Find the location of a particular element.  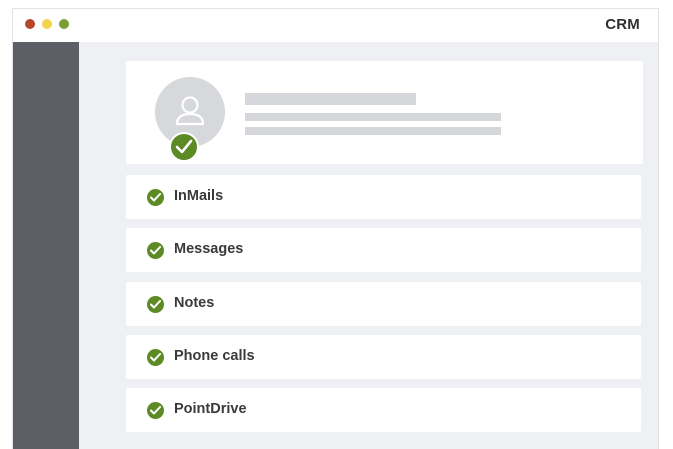

list-item-messages: Messages is located at coordinates (383, 250).